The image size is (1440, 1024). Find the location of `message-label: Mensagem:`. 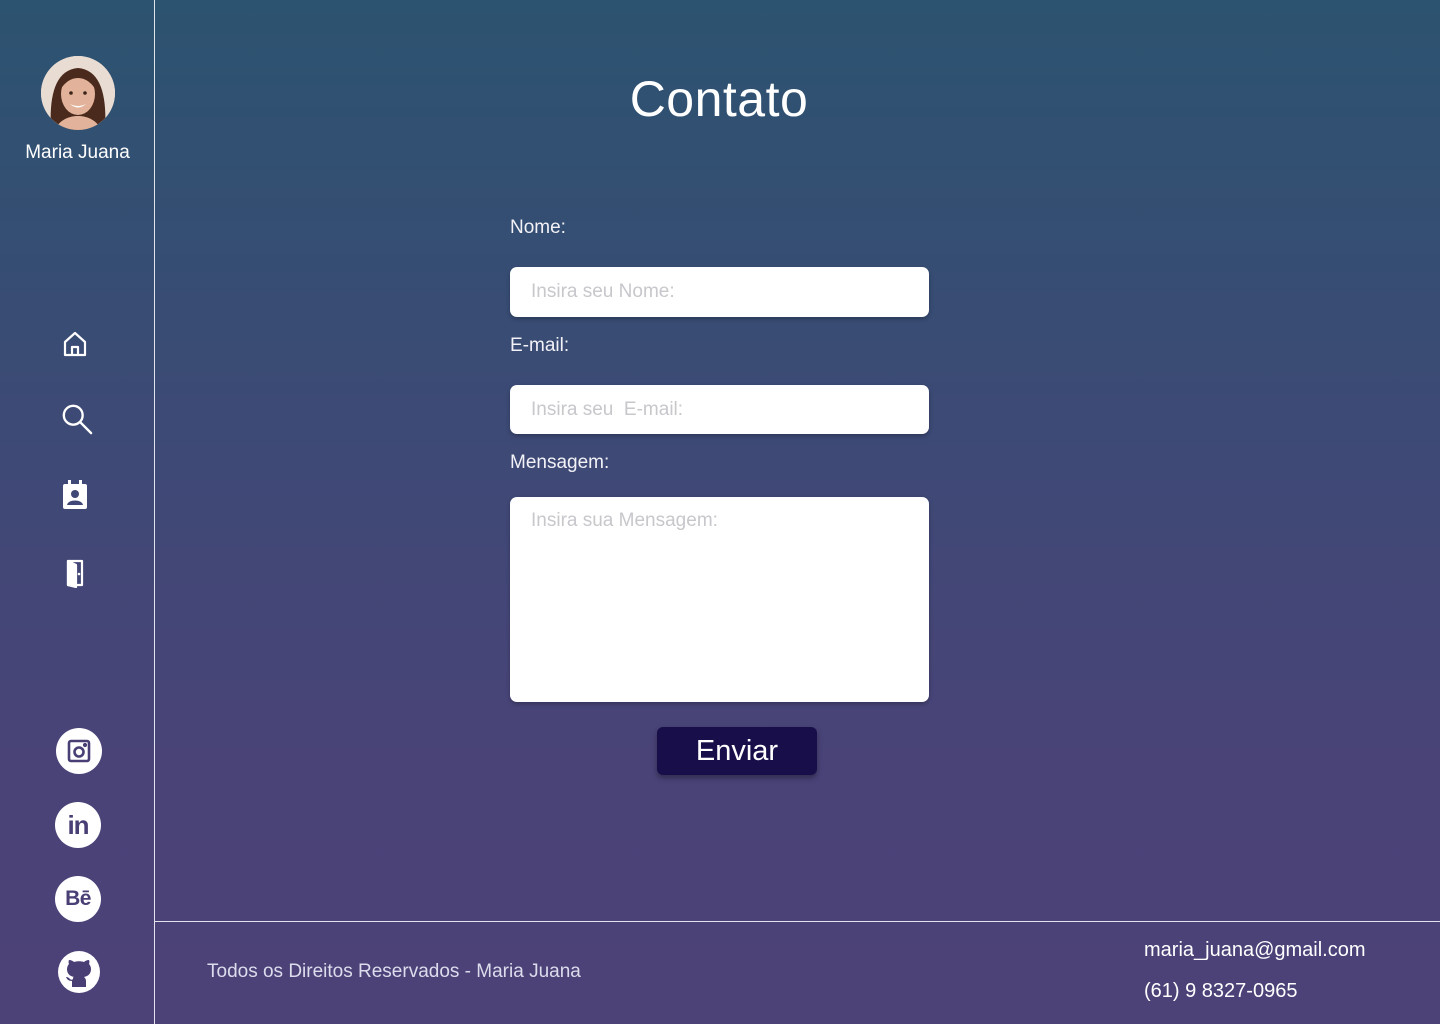

message-label: Mensagem: is located at coordinates (560, 462).